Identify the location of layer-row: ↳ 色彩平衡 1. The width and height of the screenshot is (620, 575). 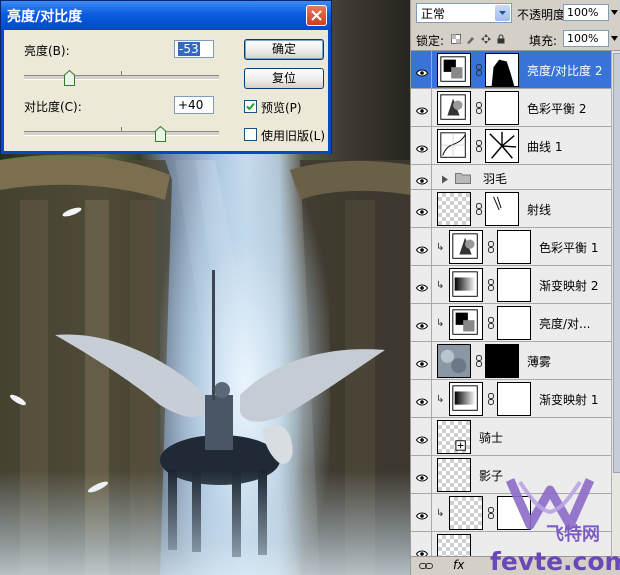
(511, 247).